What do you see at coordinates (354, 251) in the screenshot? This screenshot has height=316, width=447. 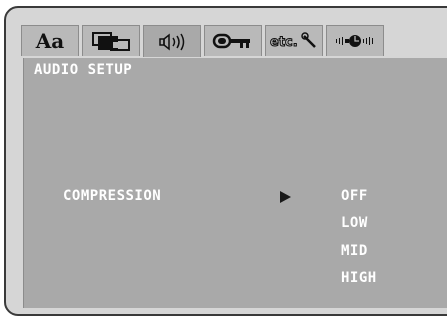 I see `option-mid: MID` at bounding box center [354, 251].